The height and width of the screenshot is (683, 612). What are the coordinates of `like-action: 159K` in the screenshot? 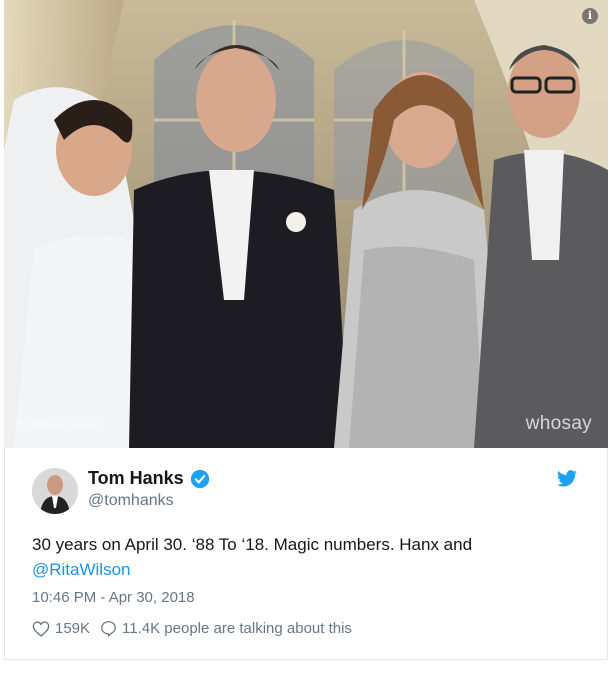 It's located at (61, 628).